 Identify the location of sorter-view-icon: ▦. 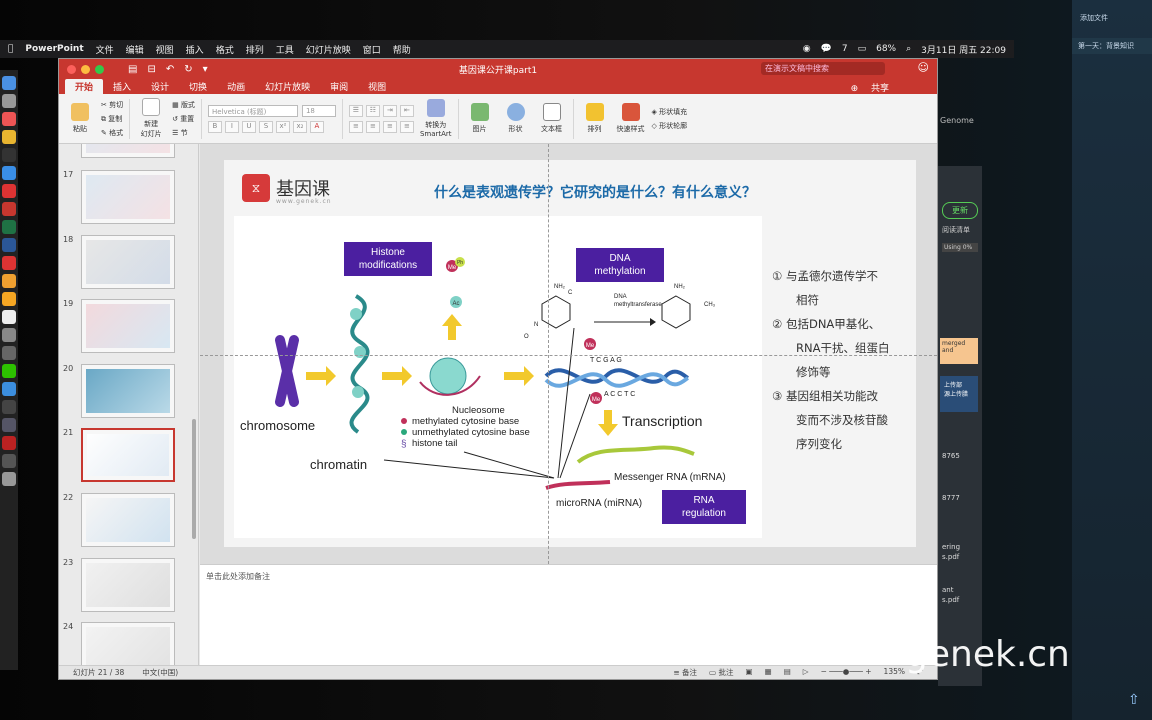
(768, 672).